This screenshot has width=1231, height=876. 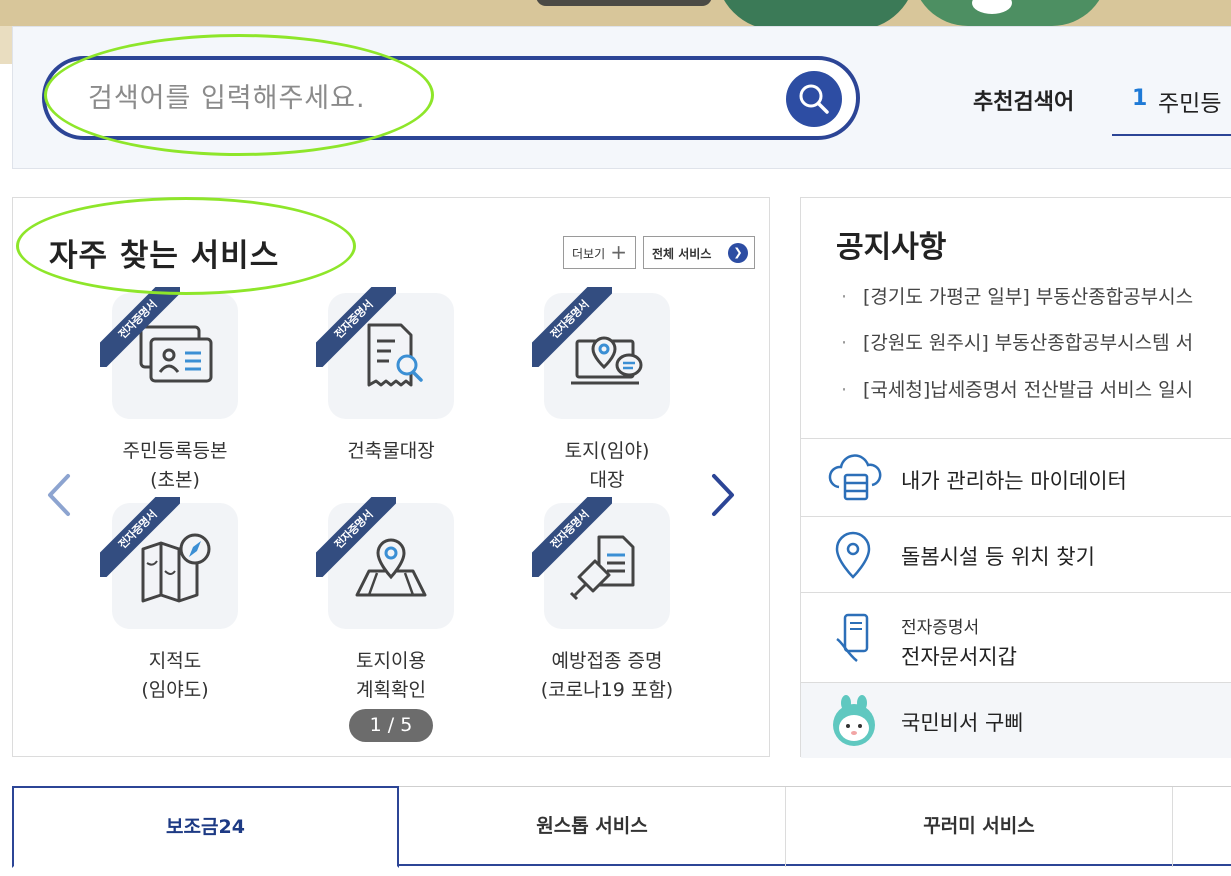 What do you see at coordinates (589, 254) in the screenshot?
I see `more-label: 더보기` at bounding box center [589, 254].